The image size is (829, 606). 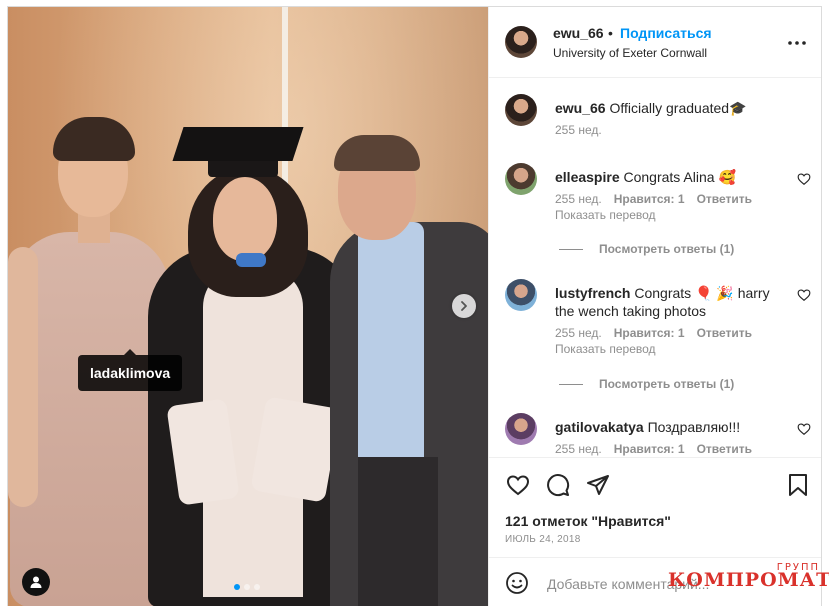 I want to click on user-icon, so click(x=36, y=582).